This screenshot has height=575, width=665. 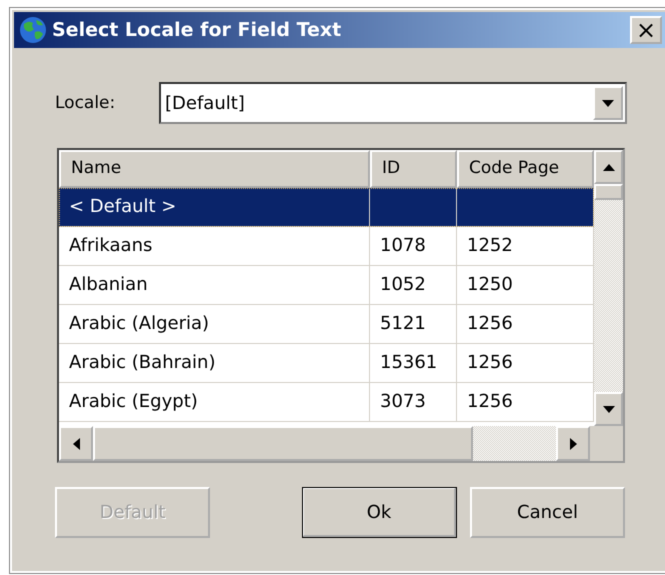 What do you see at coordinates (490, 245) in the screenshot?
I see `table-cell: 1252` at bounding box center [490, 245].